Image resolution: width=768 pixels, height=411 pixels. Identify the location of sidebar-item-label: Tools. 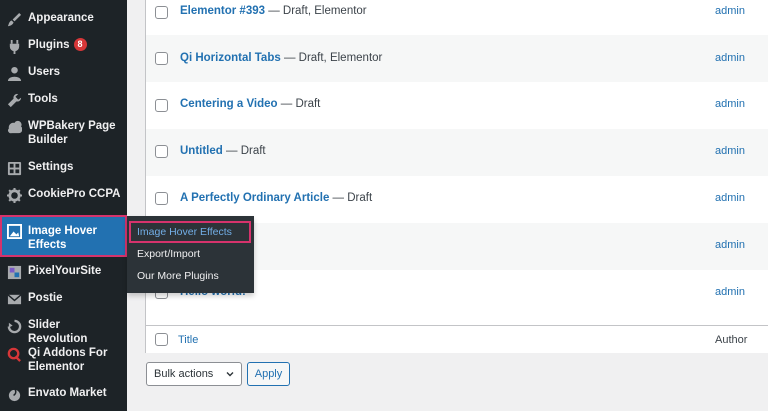
(43, 99).